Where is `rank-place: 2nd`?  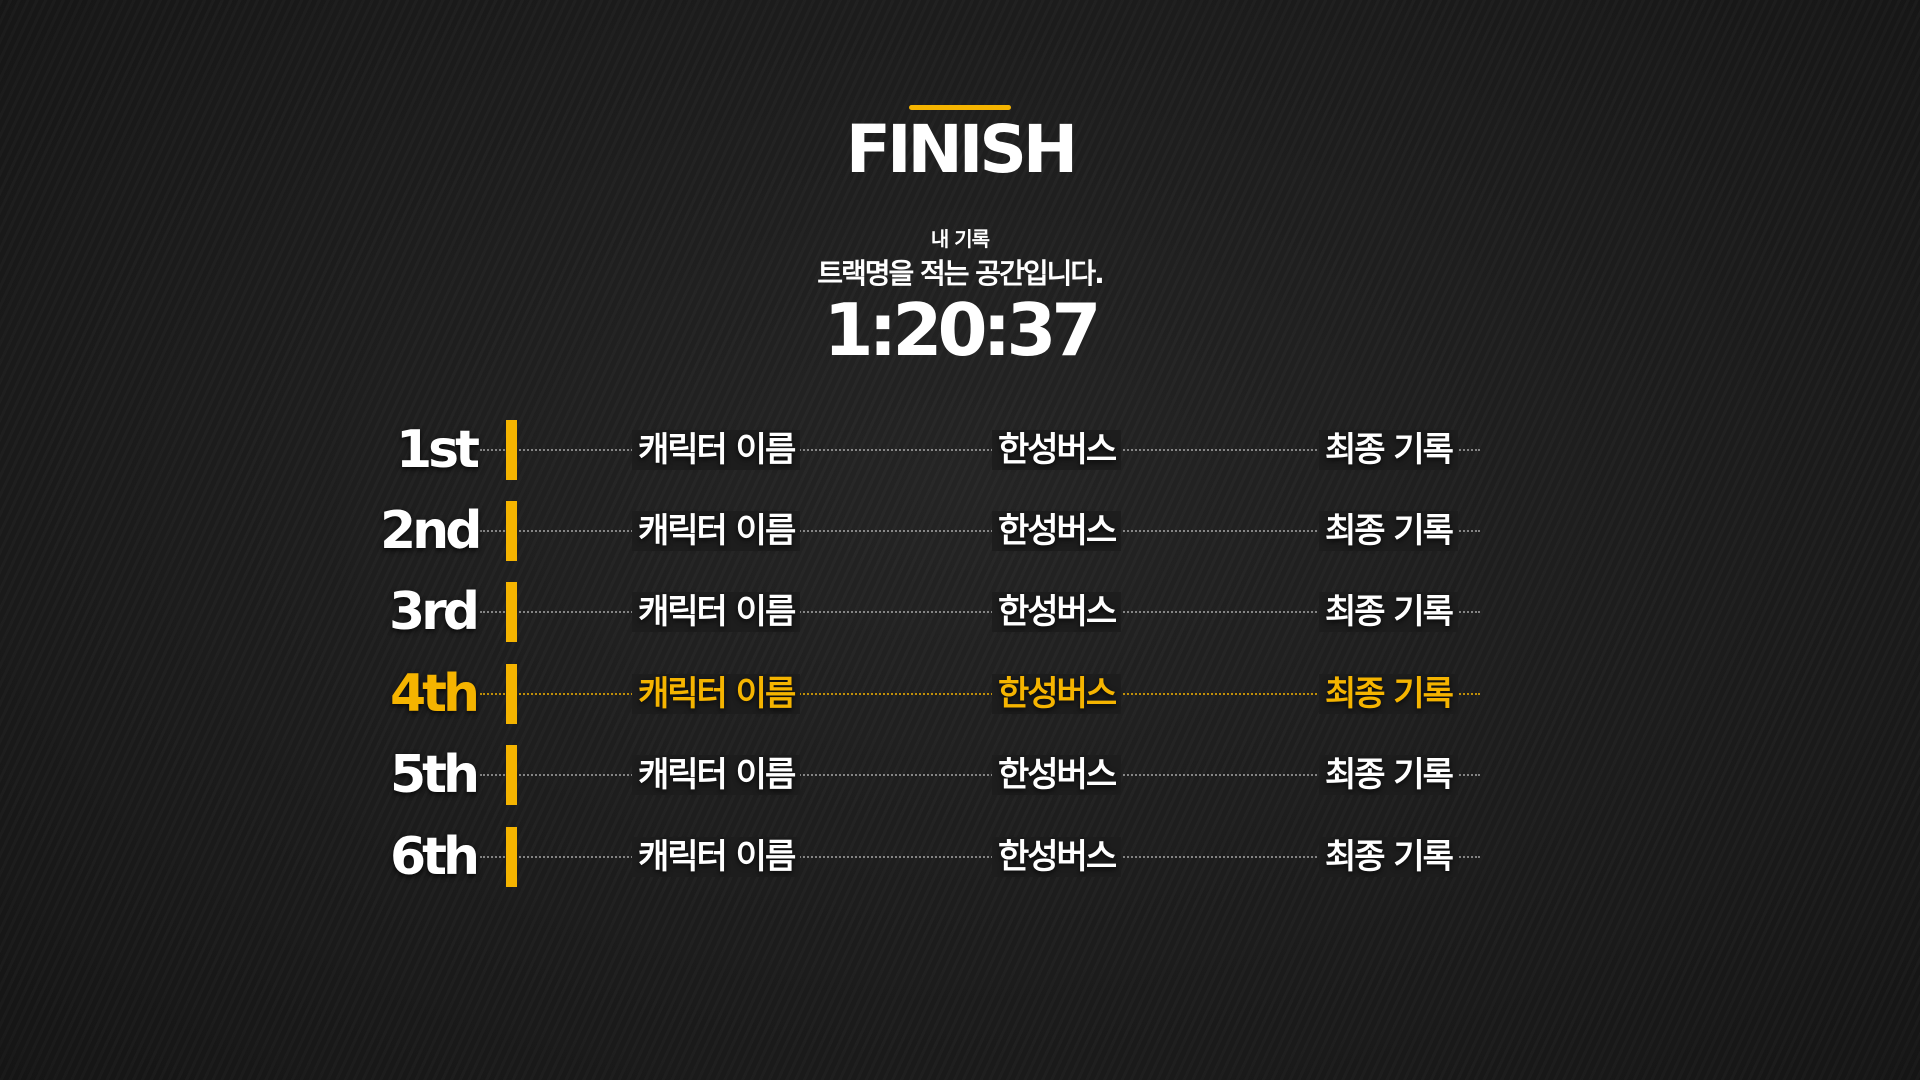
rank-place: 2nd is located at coordinates (431, 531).